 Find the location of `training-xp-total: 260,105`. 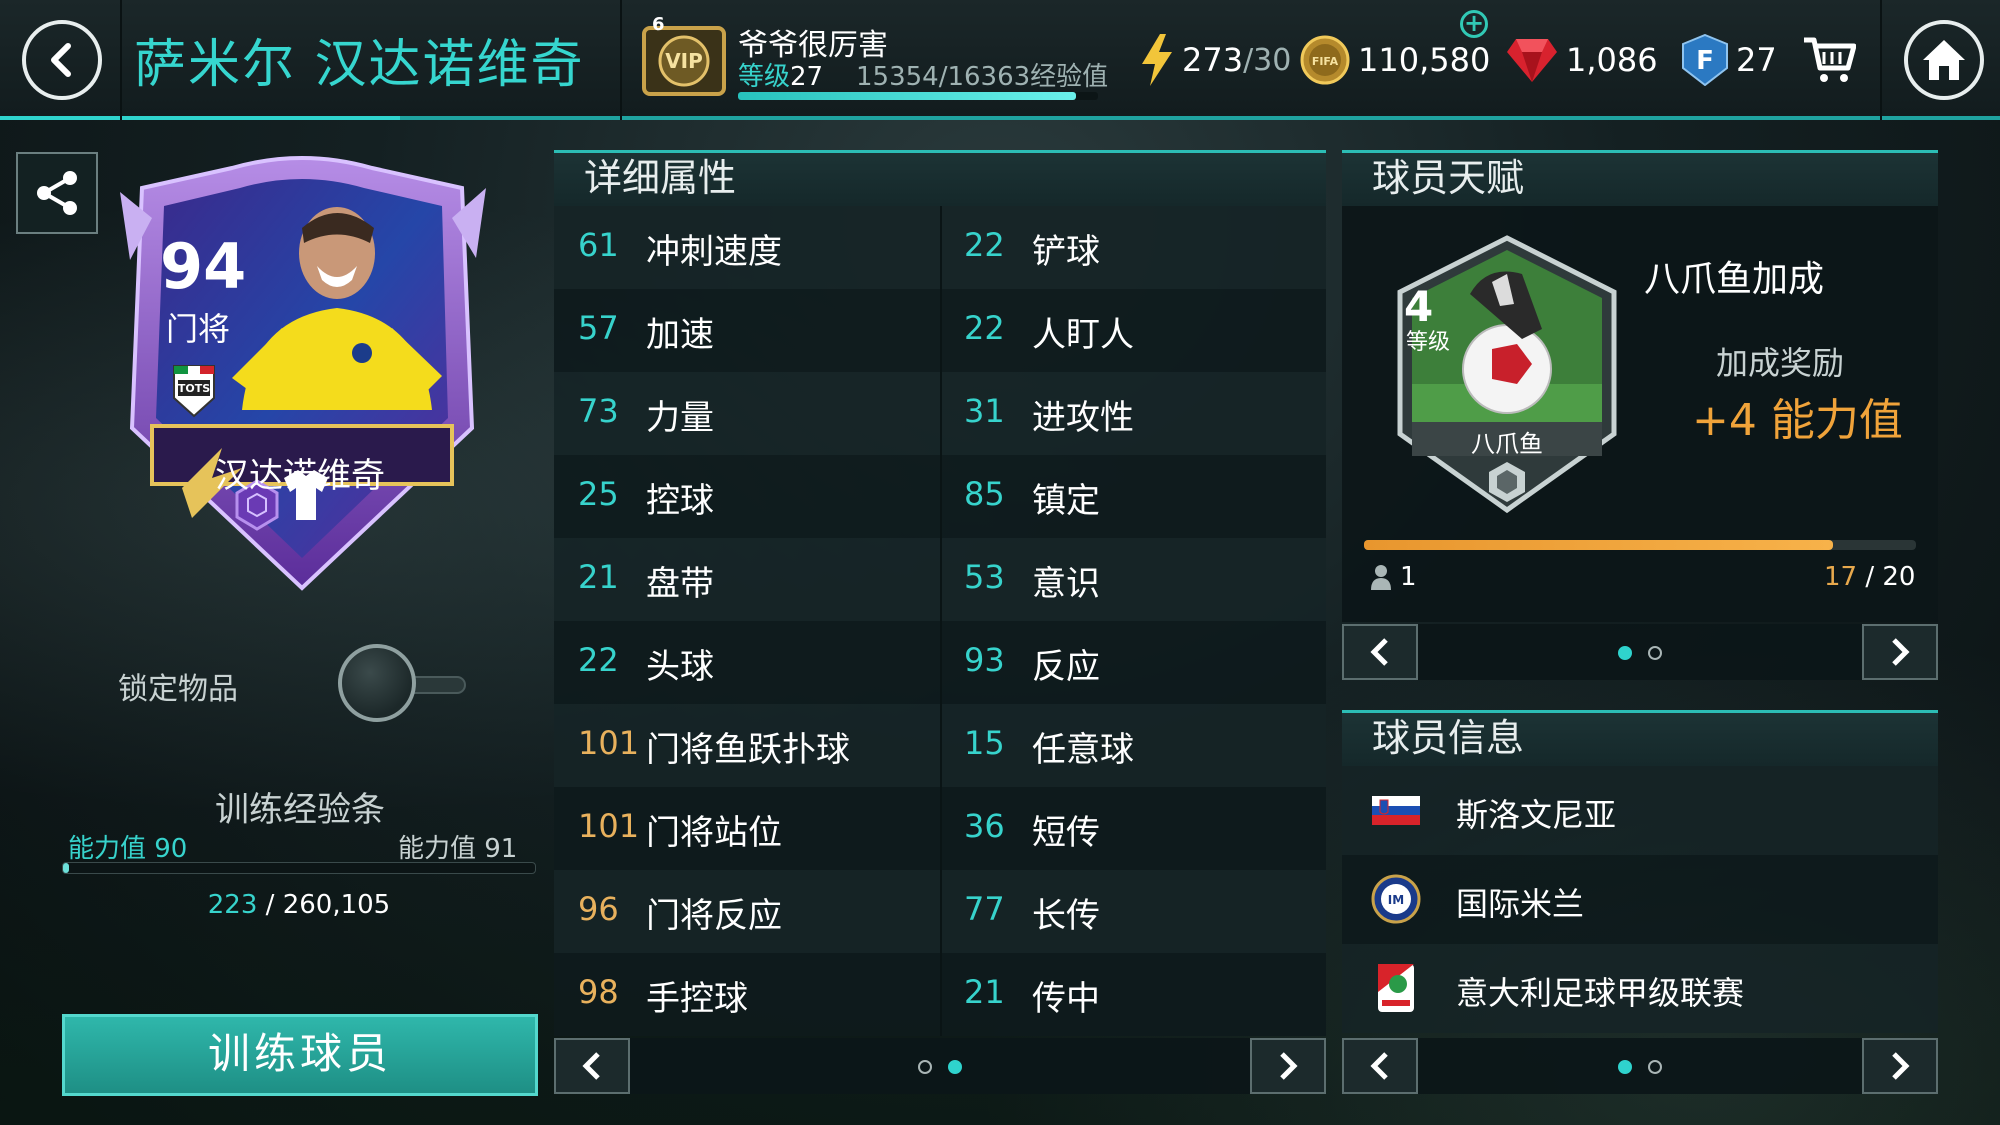

training-xp-total: 260,105 is located at coordinates (336, 905).